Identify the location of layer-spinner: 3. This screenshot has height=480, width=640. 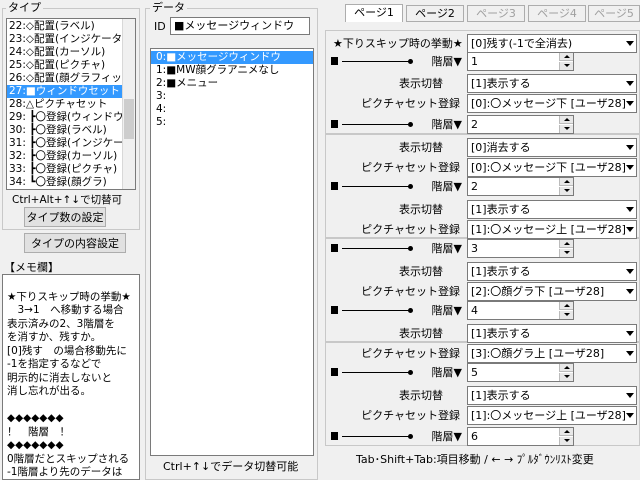
(520, 248).